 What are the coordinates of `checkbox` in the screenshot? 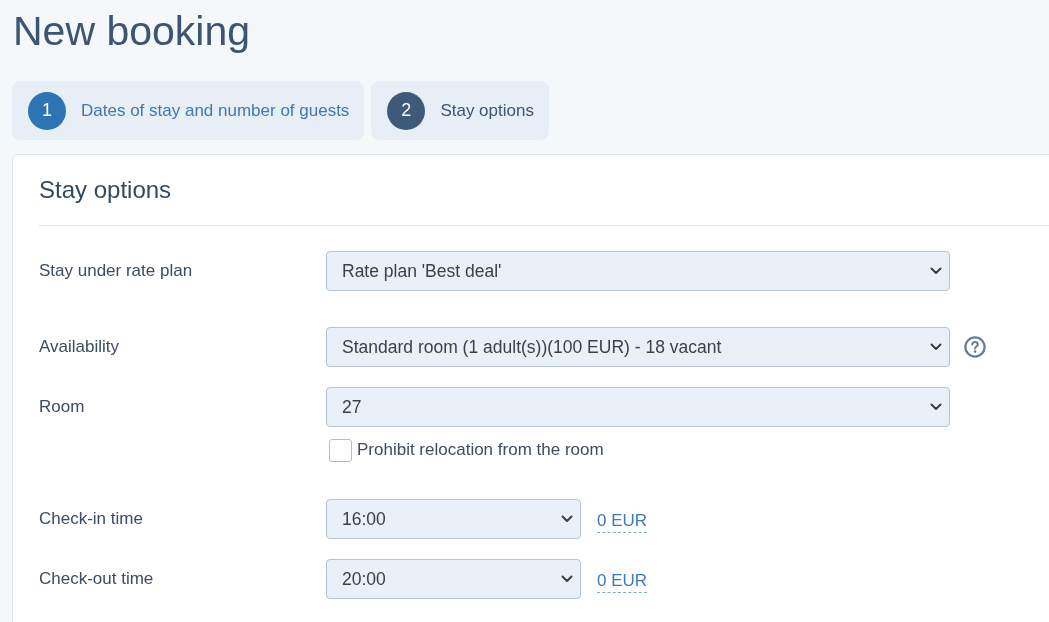 It's located at (340, 450).